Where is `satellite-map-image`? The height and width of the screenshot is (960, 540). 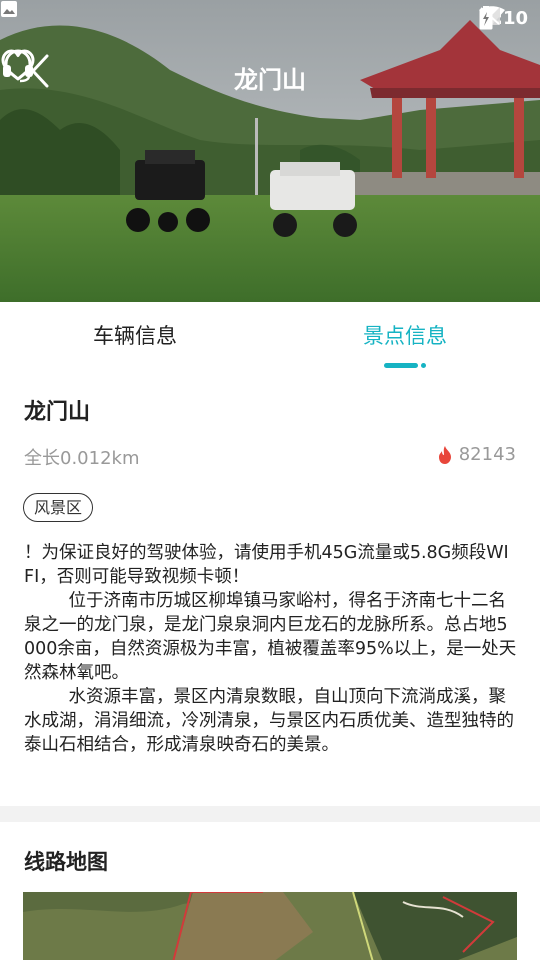
satellite-map-image is located at coordinates (270, 926).